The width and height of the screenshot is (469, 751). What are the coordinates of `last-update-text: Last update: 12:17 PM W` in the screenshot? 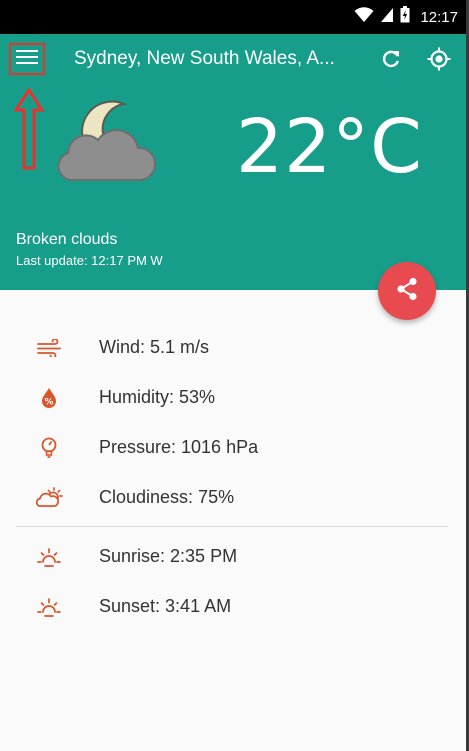 It's located at (89, 260).